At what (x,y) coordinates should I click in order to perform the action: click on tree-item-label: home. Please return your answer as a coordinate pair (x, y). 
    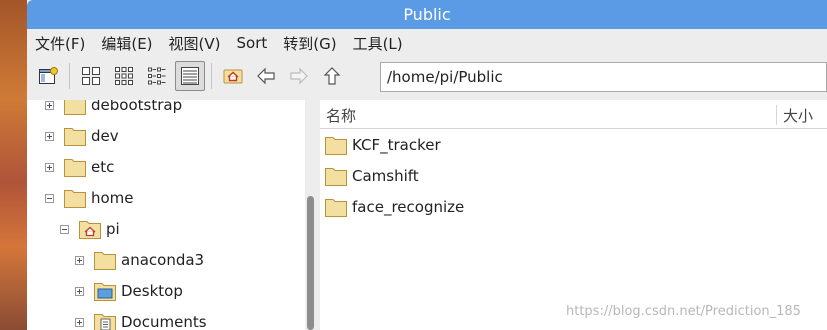
    Looking at the image, I should click on (112, 198).